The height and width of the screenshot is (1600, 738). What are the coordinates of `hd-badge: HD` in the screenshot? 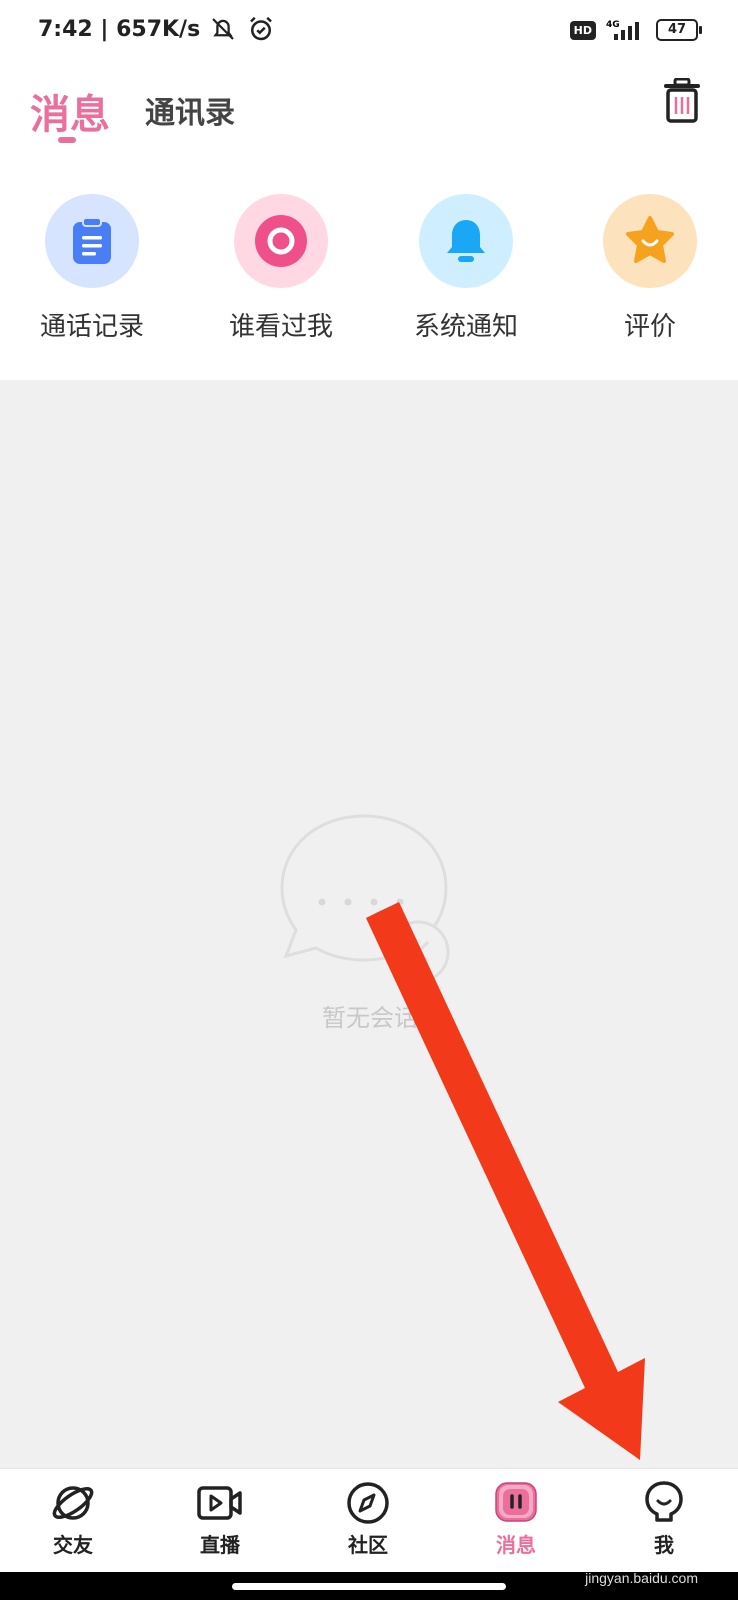 It's located at (582, 30).